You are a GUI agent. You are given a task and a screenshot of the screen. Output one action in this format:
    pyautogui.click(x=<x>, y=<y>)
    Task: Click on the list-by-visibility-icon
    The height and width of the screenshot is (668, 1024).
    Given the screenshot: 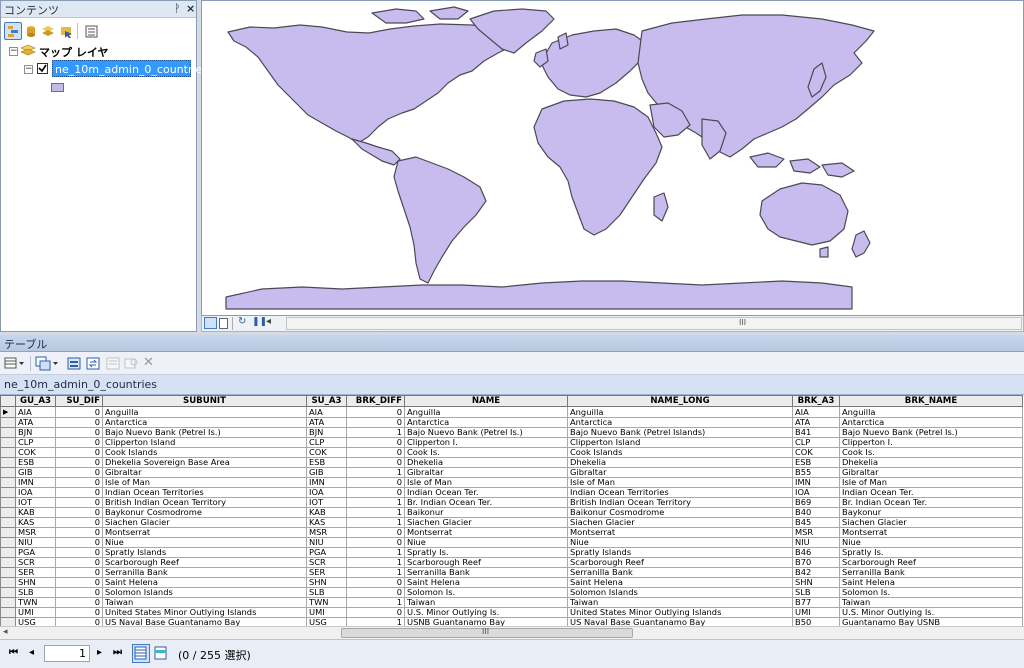 What is the action you would take?
    pyautogui.click(x=48, y=31)
    